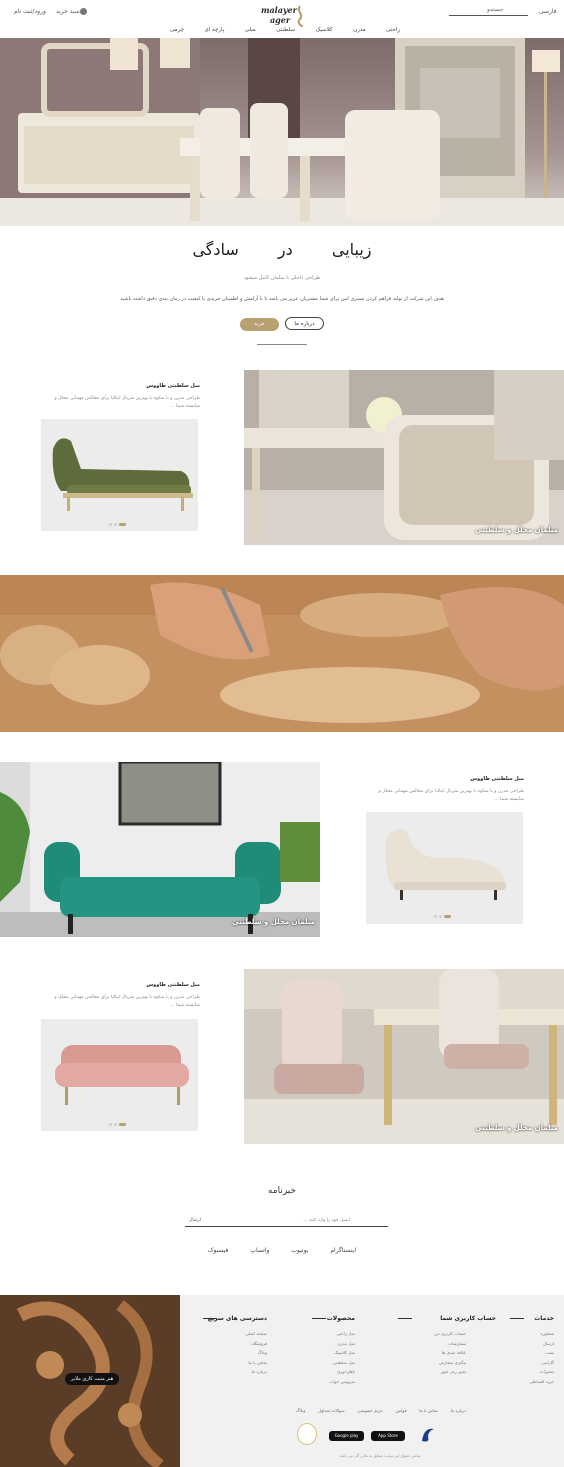 This screenshot has height=1467, width=564. I want to click on trust-seal-icon, so click(307, 1434).